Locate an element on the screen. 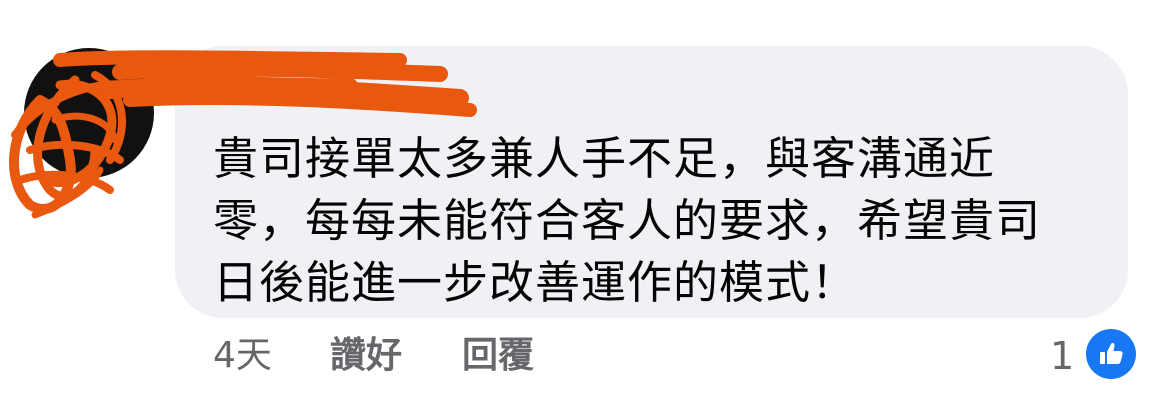  comment-timestamp: 4天 is located at coordinates (242, 356).